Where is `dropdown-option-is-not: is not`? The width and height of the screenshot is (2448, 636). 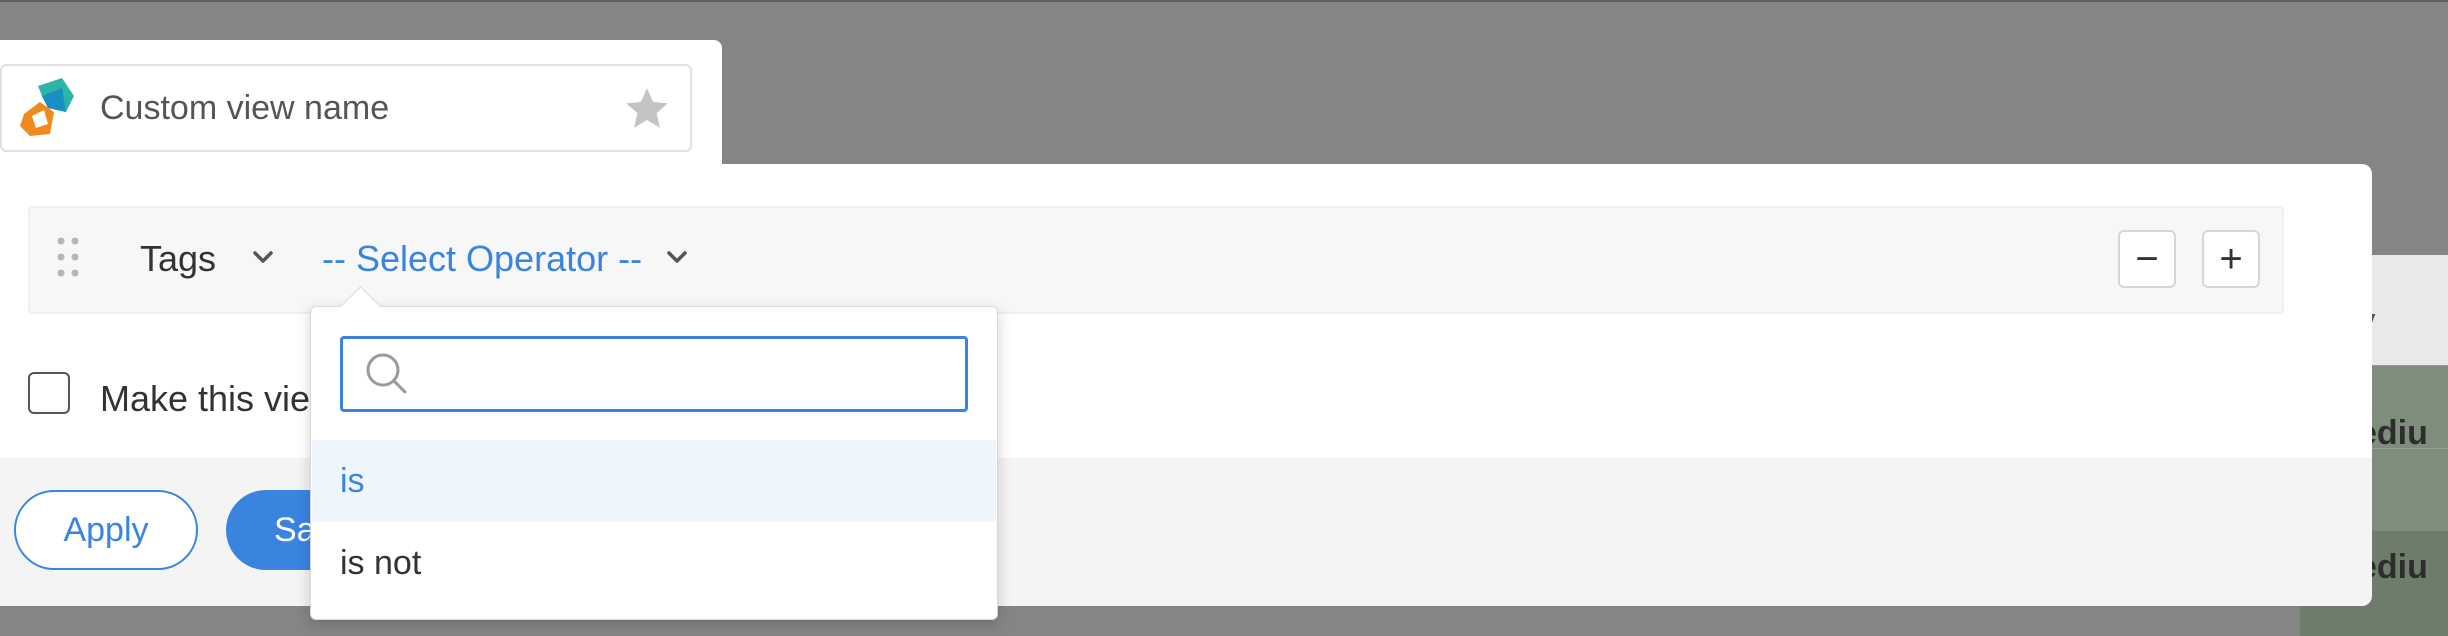
dropdown-option-is-not: is not is located at coordinates (654, 563).